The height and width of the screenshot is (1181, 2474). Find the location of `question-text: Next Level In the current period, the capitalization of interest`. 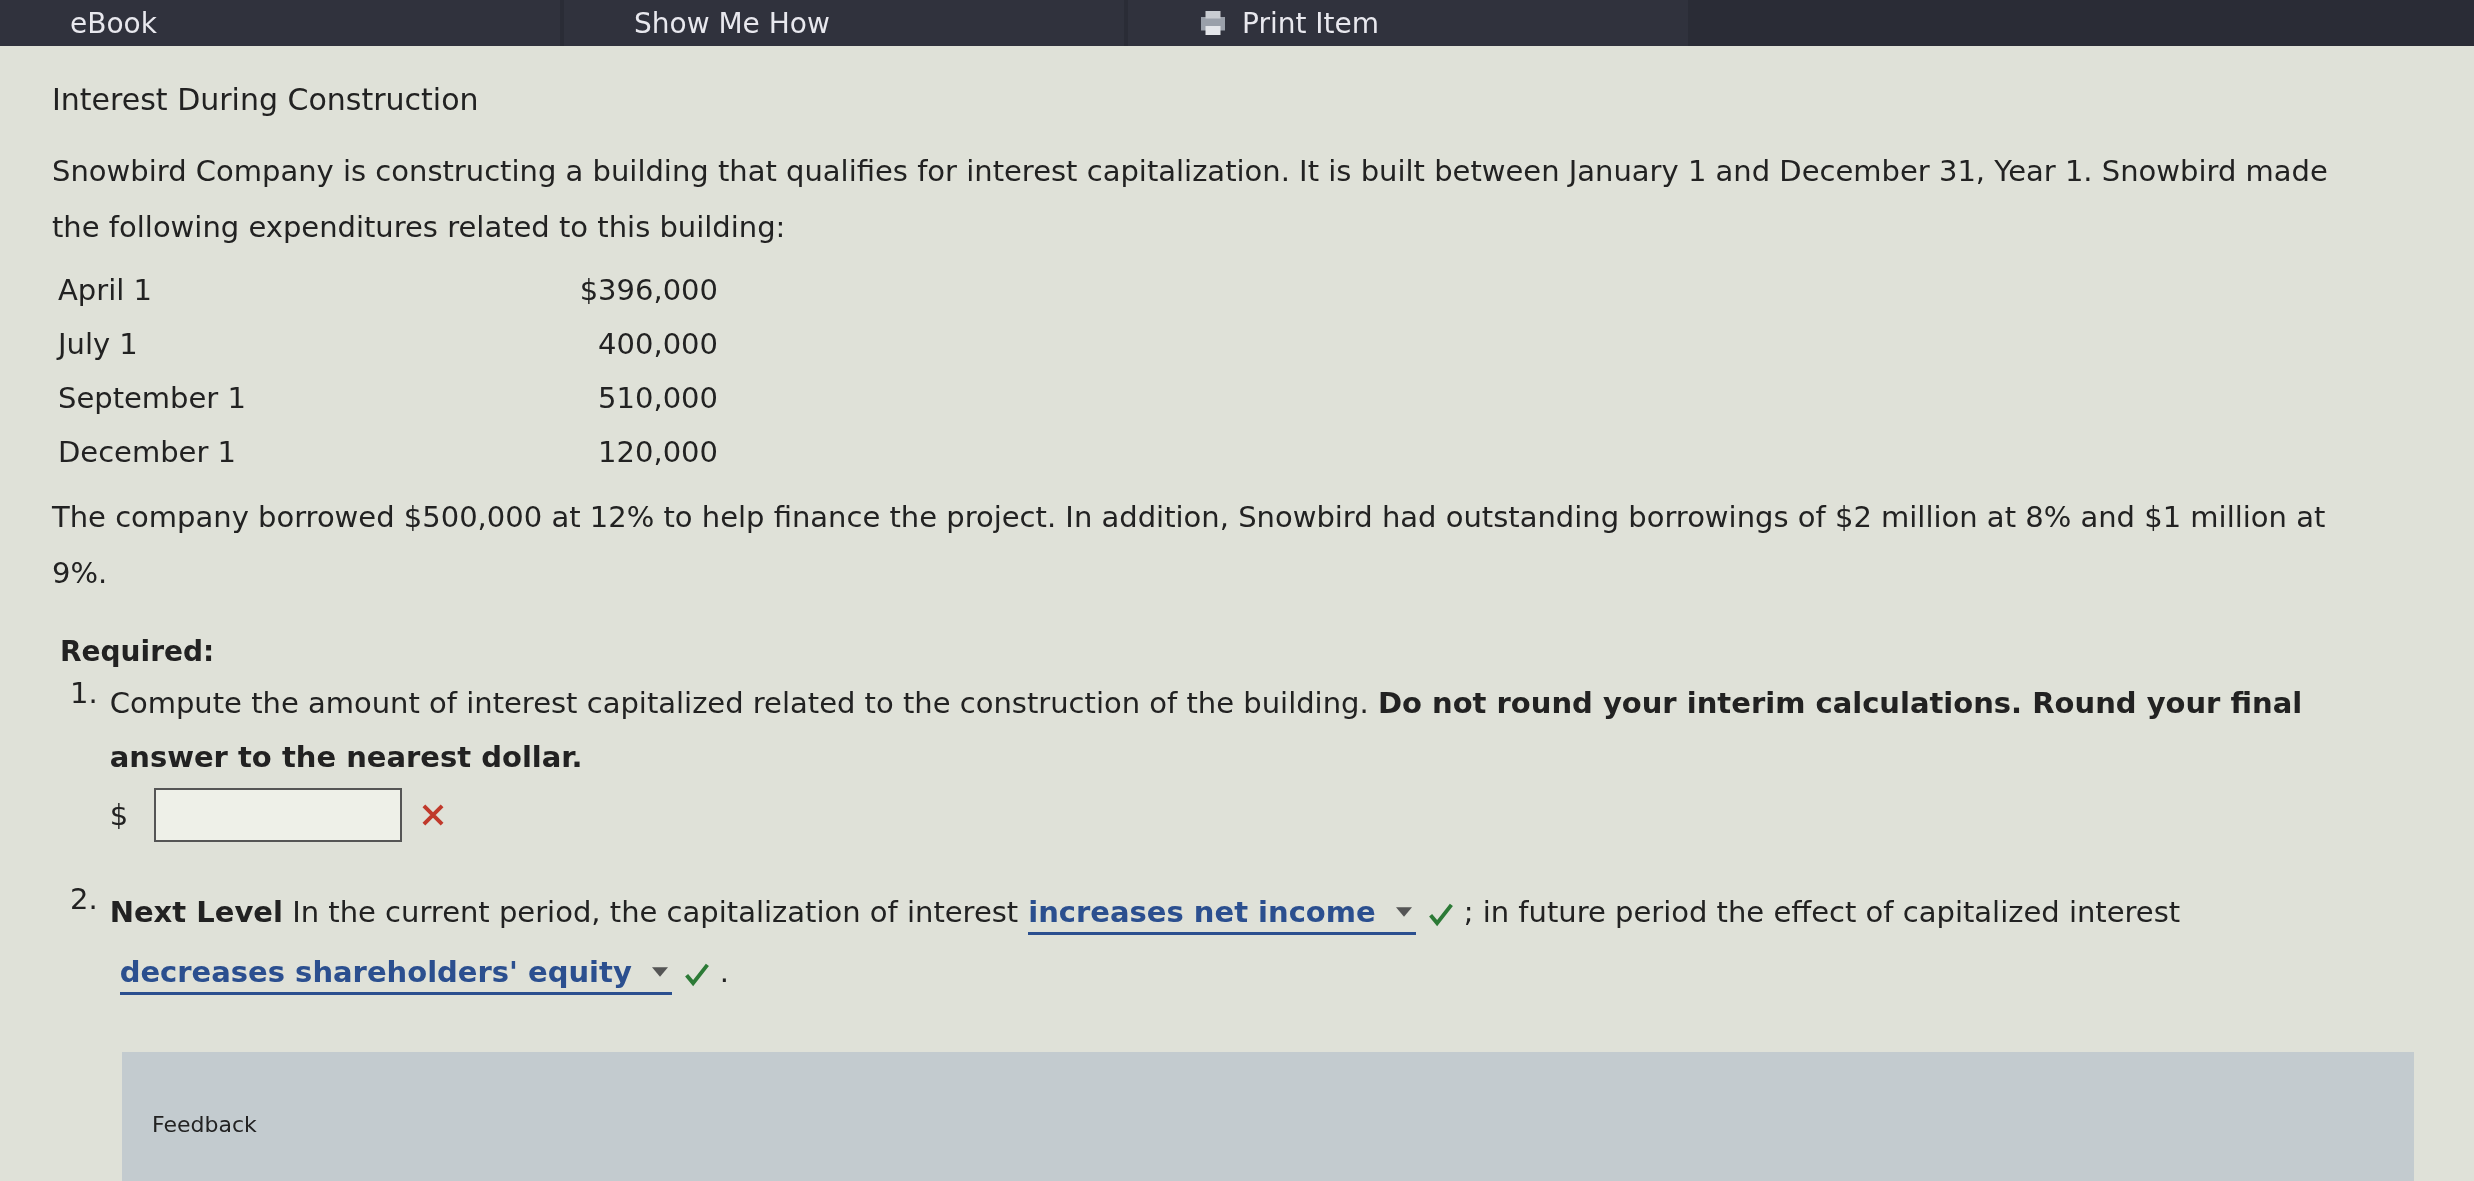

question-text: Next Level In the current period, the capitalization of interest is located at coordinates (564, 912).